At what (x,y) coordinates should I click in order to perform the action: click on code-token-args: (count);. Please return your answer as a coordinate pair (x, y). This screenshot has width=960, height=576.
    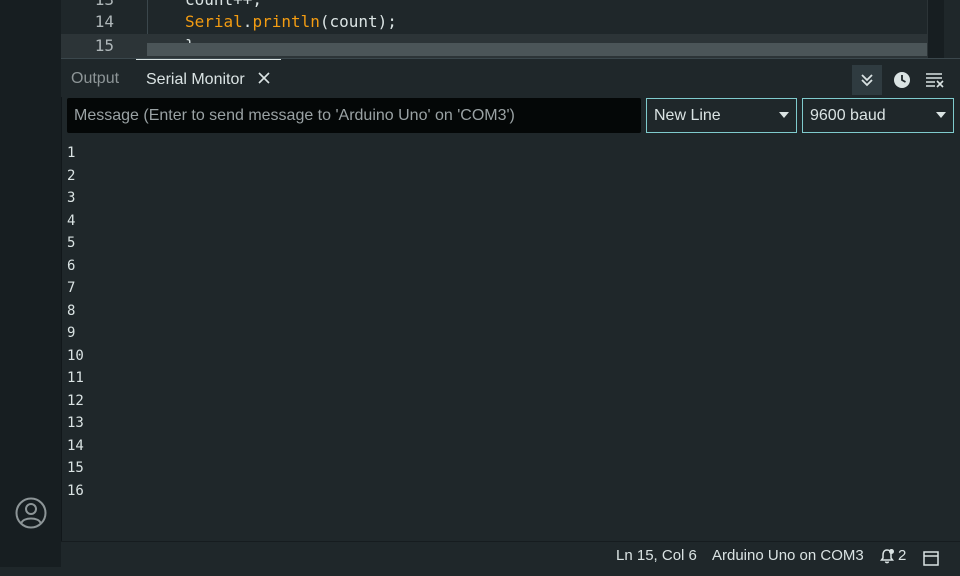
    Looking at the image, I should click on (358, 21).